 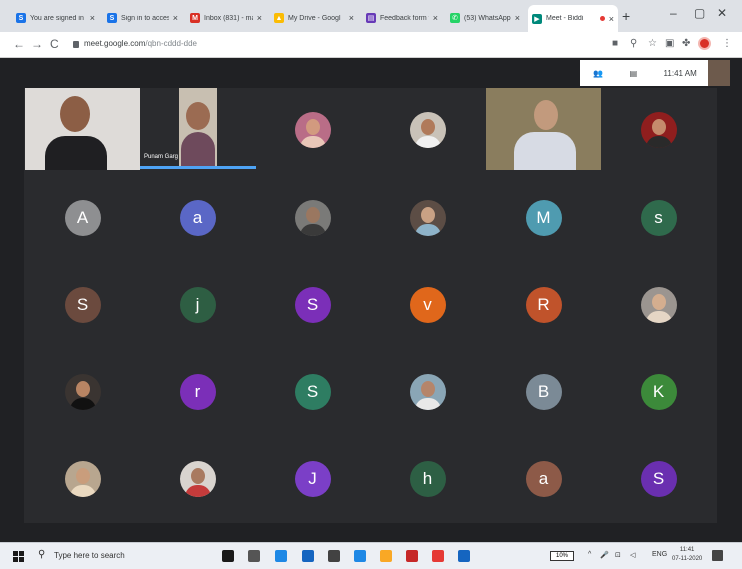 What do you see at coordinates (314, 18) in the screenshot?
I see `browser-tab-4: ▲ My Drive - Googl ×` at bounding box center [314, 18].